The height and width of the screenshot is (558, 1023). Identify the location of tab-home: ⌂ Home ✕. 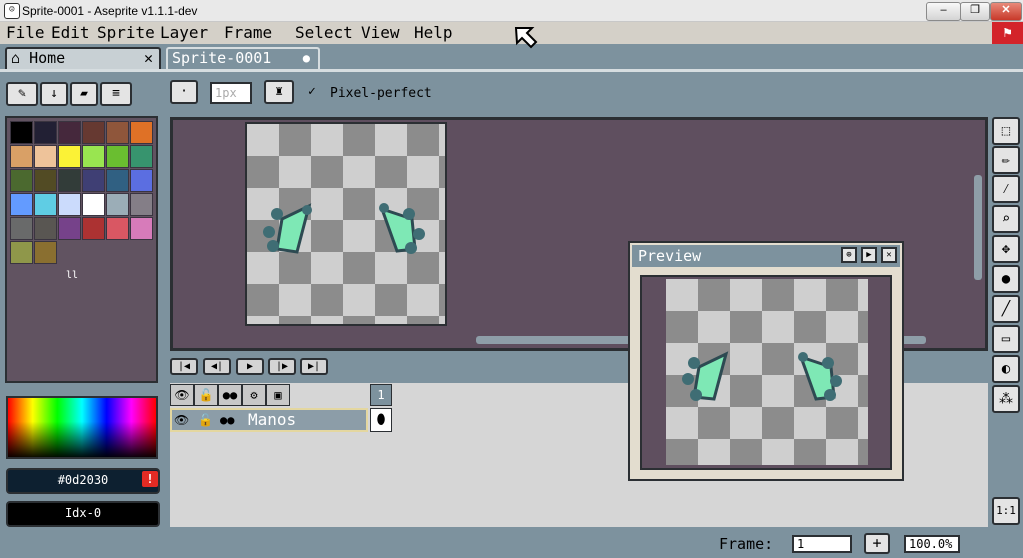
(83, 58).